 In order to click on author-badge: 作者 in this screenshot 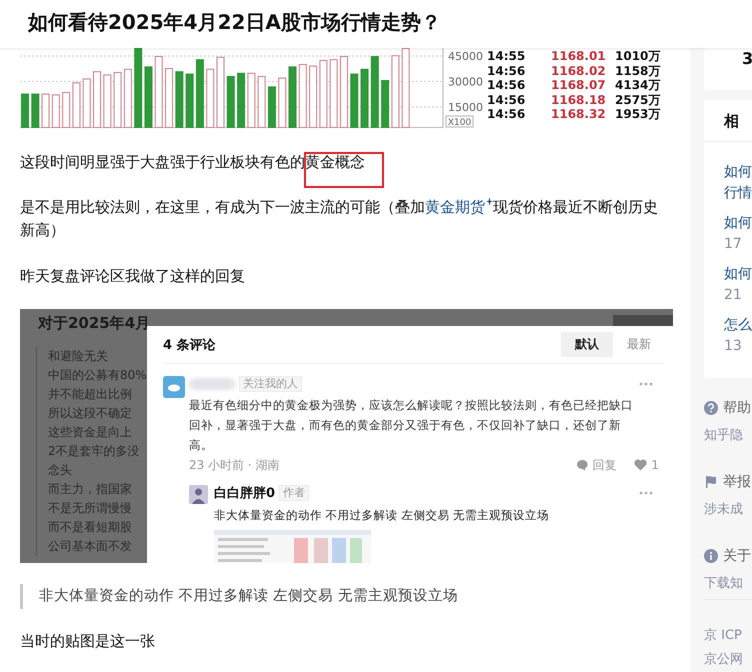, I will do `click(294, 493)`.